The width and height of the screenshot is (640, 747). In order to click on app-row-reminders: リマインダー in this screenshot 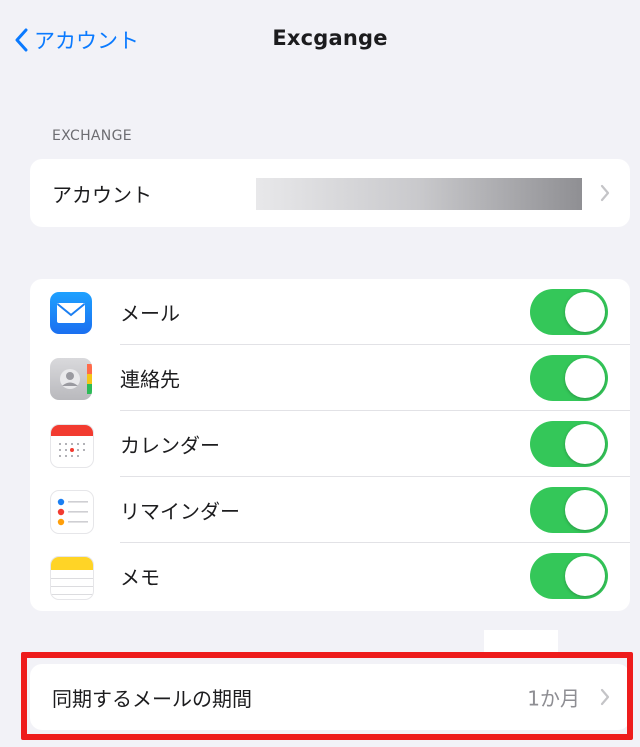, I will do `click(330, 510)`.